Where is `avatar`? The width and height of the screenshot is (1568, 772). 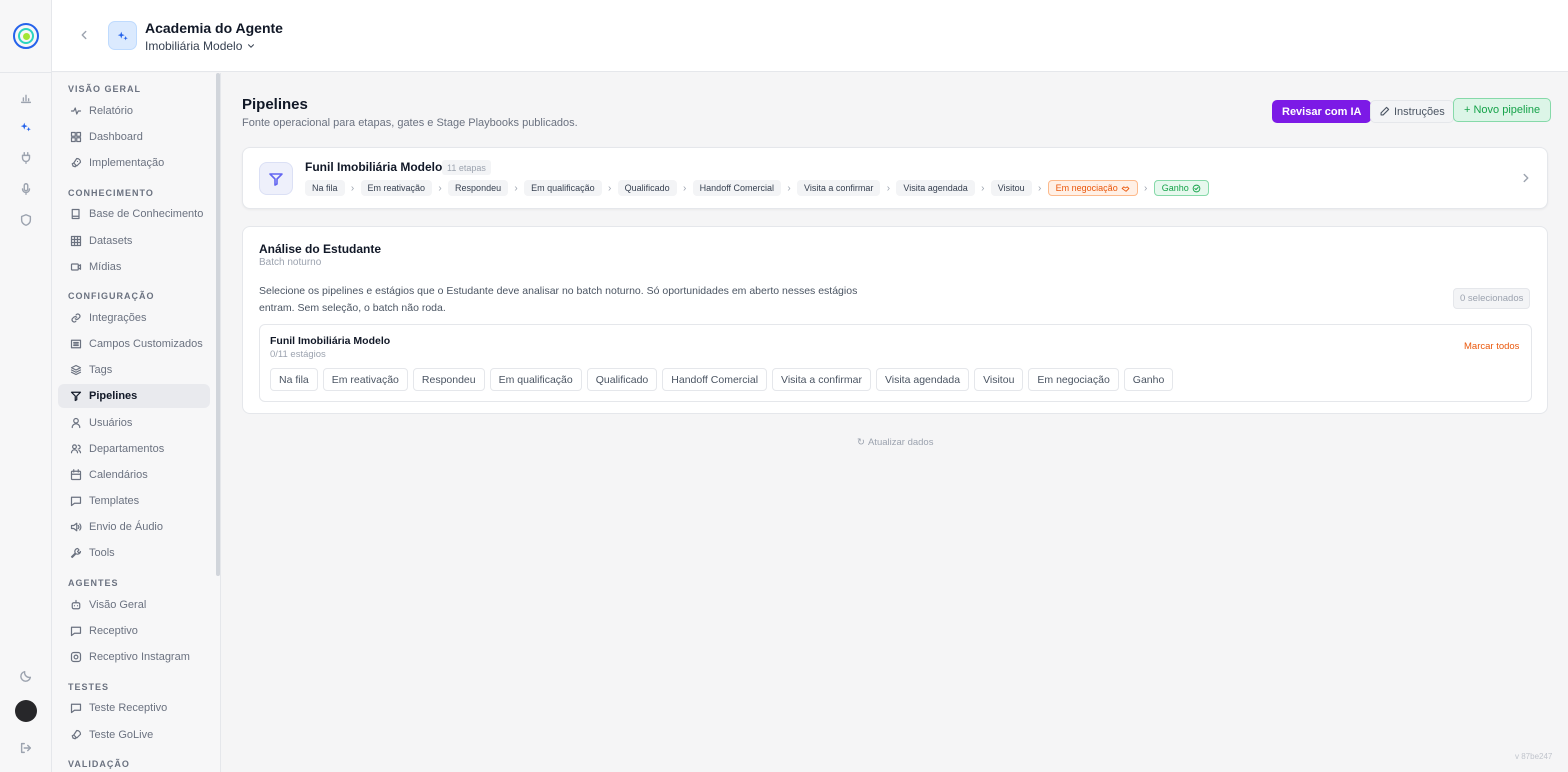
avatar is located at coordinates (26, 711).